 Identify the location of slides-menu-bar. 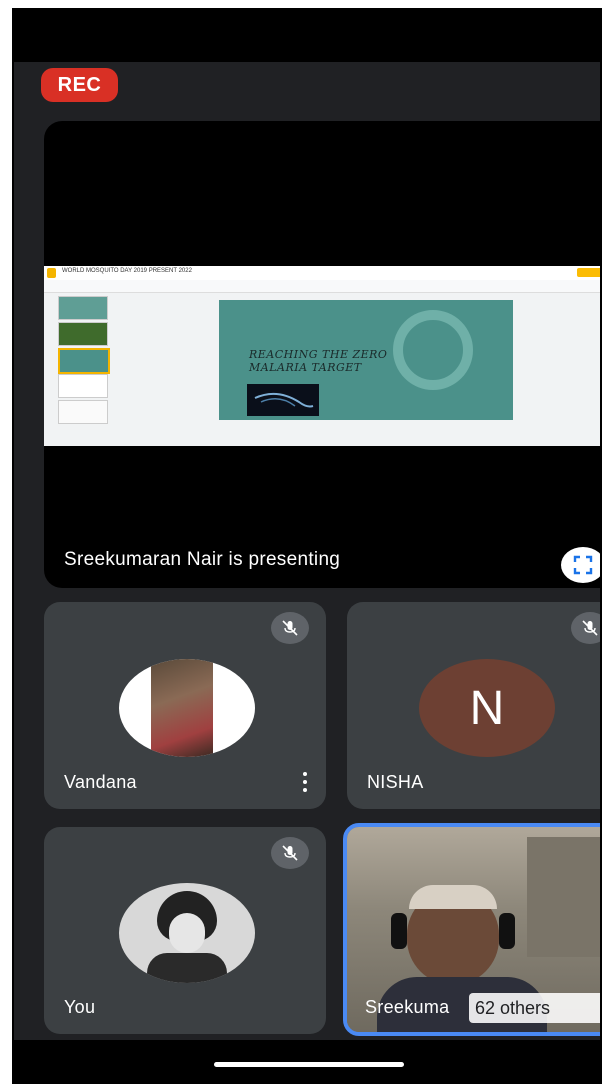
(322, 286).